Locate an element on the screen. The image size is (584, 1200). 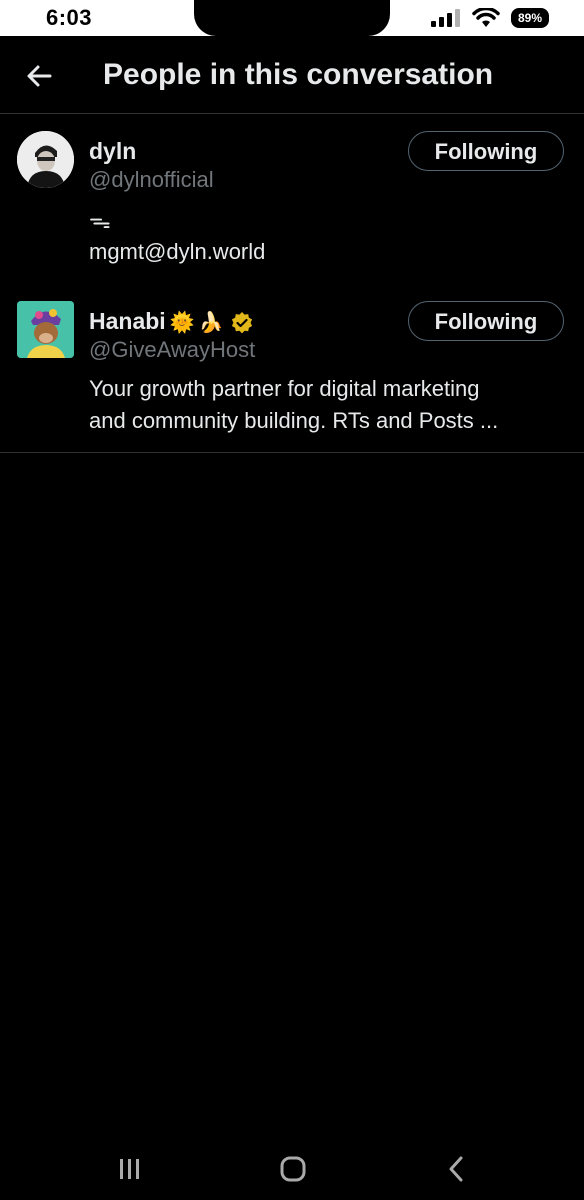
page-header: People in this conversation is located at coordinates (292, 75).